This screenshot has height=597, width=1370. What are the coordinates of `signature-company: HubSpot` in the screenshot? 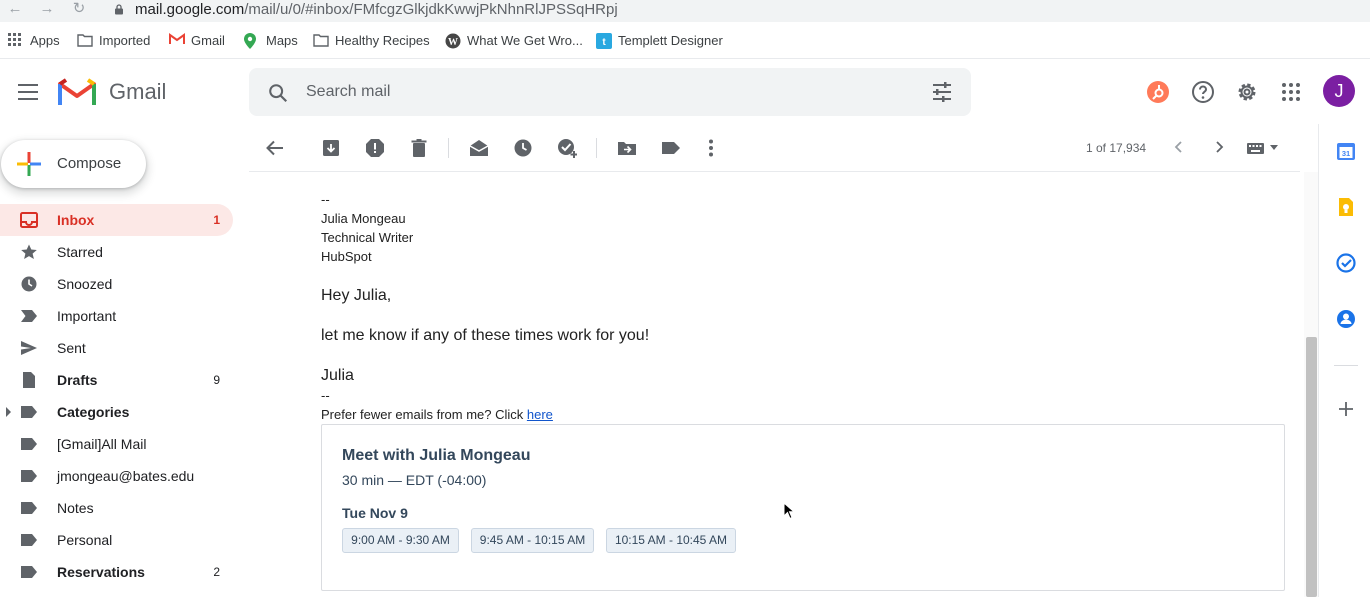 It's located at (346, 256).